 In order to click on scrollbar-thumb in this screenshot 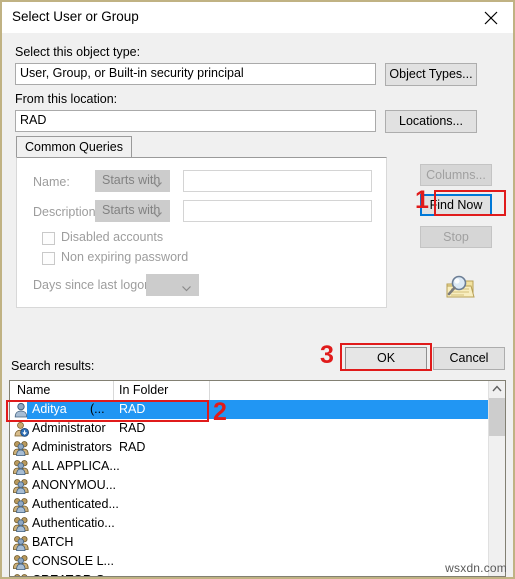, I will do `click(497, 417)`.